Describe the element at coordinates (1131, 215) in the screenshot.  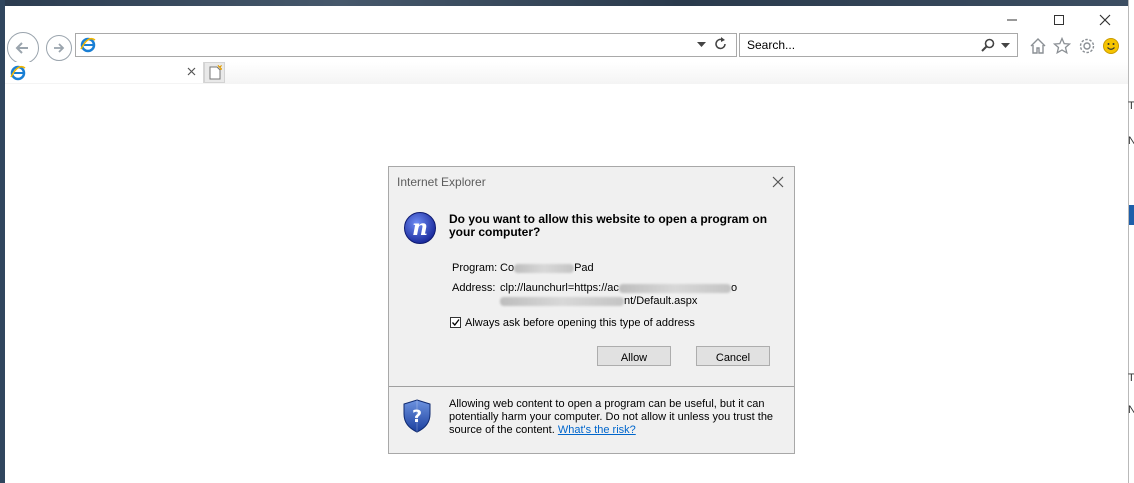
I see `background-window-highlight` at that location.